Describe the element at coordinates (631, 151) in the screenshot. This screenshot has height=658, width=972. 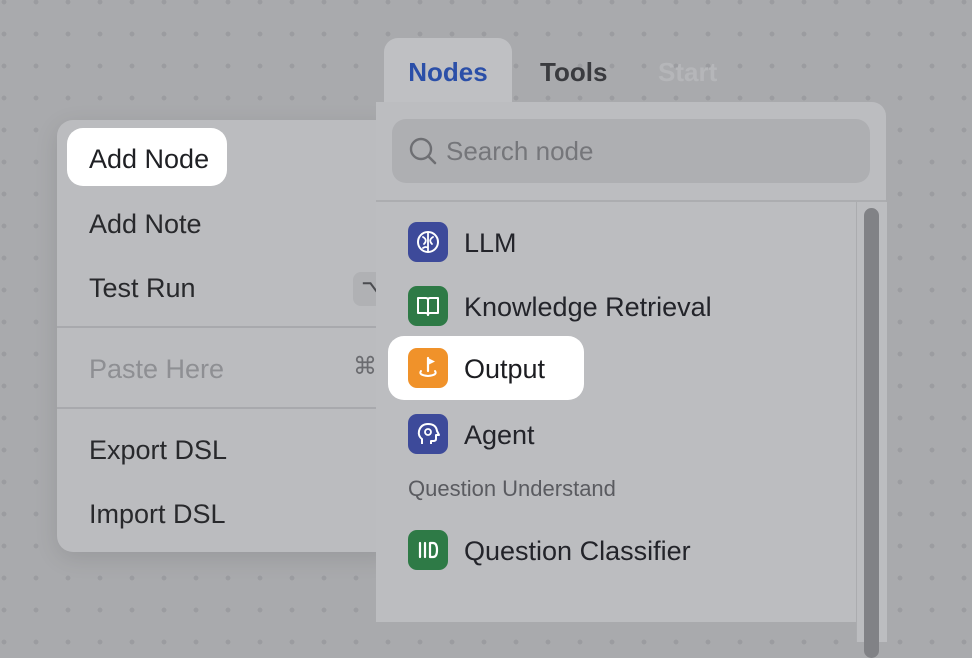
I see `search-input: Search node` at that location.